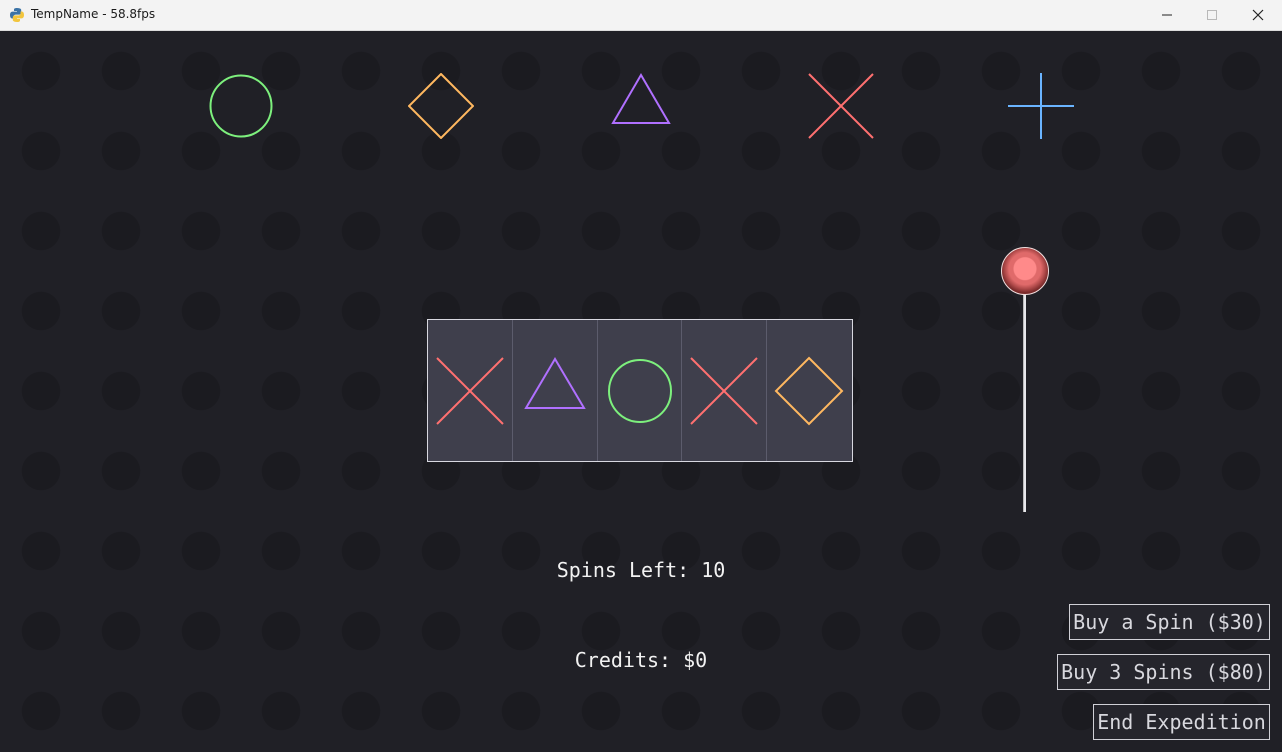  I want to click on slot-reels, so click(640, 390).